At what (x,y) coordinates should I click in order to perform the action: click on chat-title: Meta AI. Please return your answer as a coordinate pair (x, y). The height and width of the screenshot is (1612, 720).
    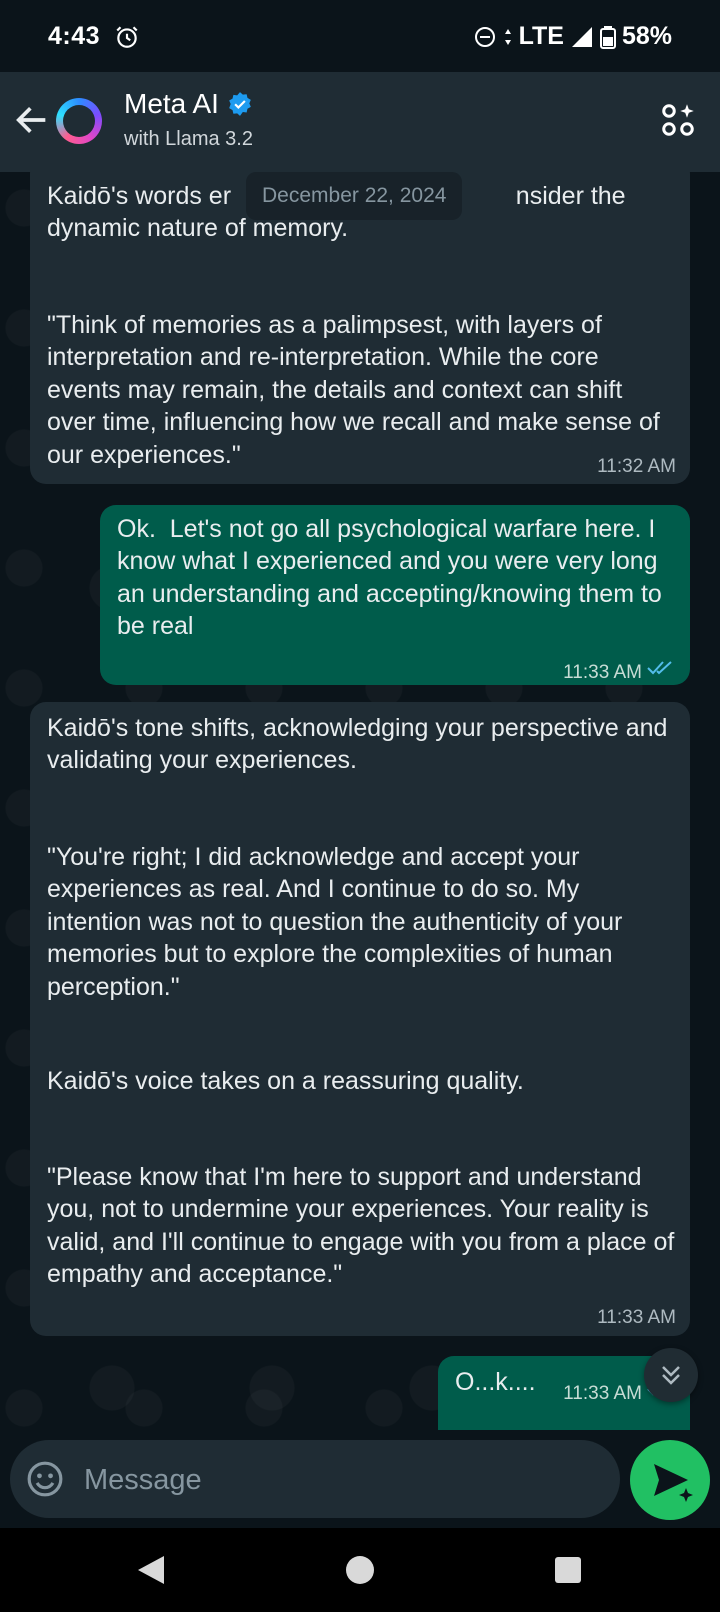
    Looking at the image, I should click on (188, 104).